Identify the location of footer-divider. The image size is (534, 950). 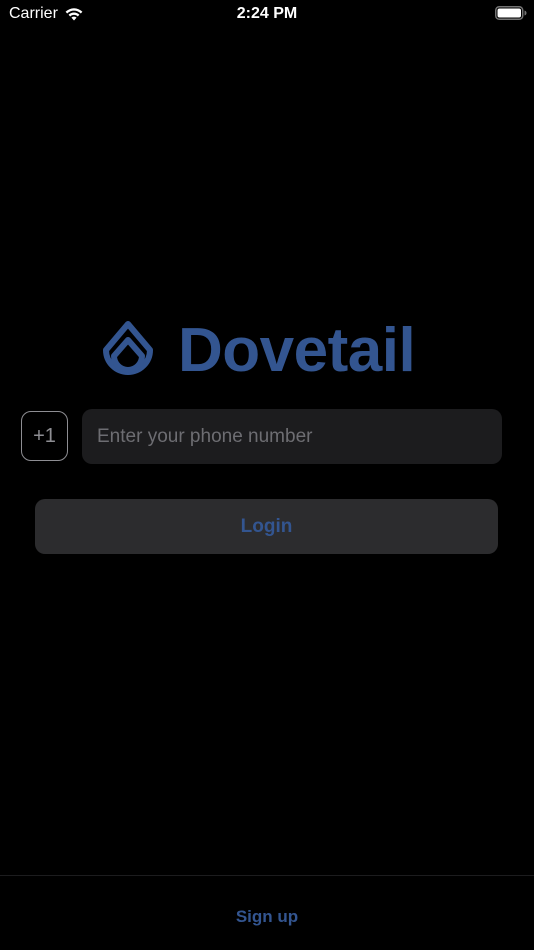
(267, 875).